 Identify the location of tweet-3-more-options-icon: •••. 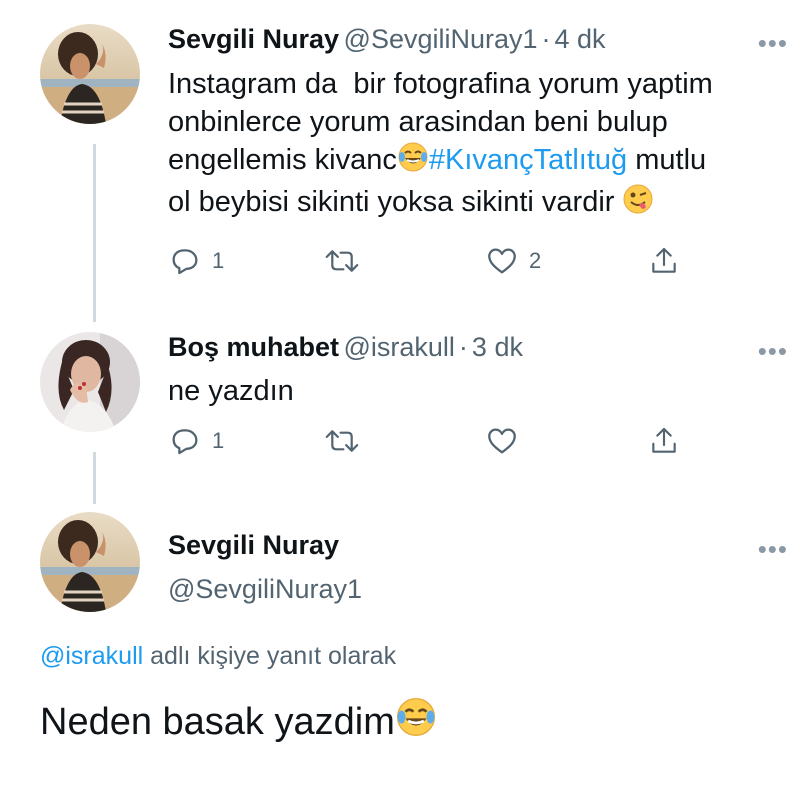
(773, 549).